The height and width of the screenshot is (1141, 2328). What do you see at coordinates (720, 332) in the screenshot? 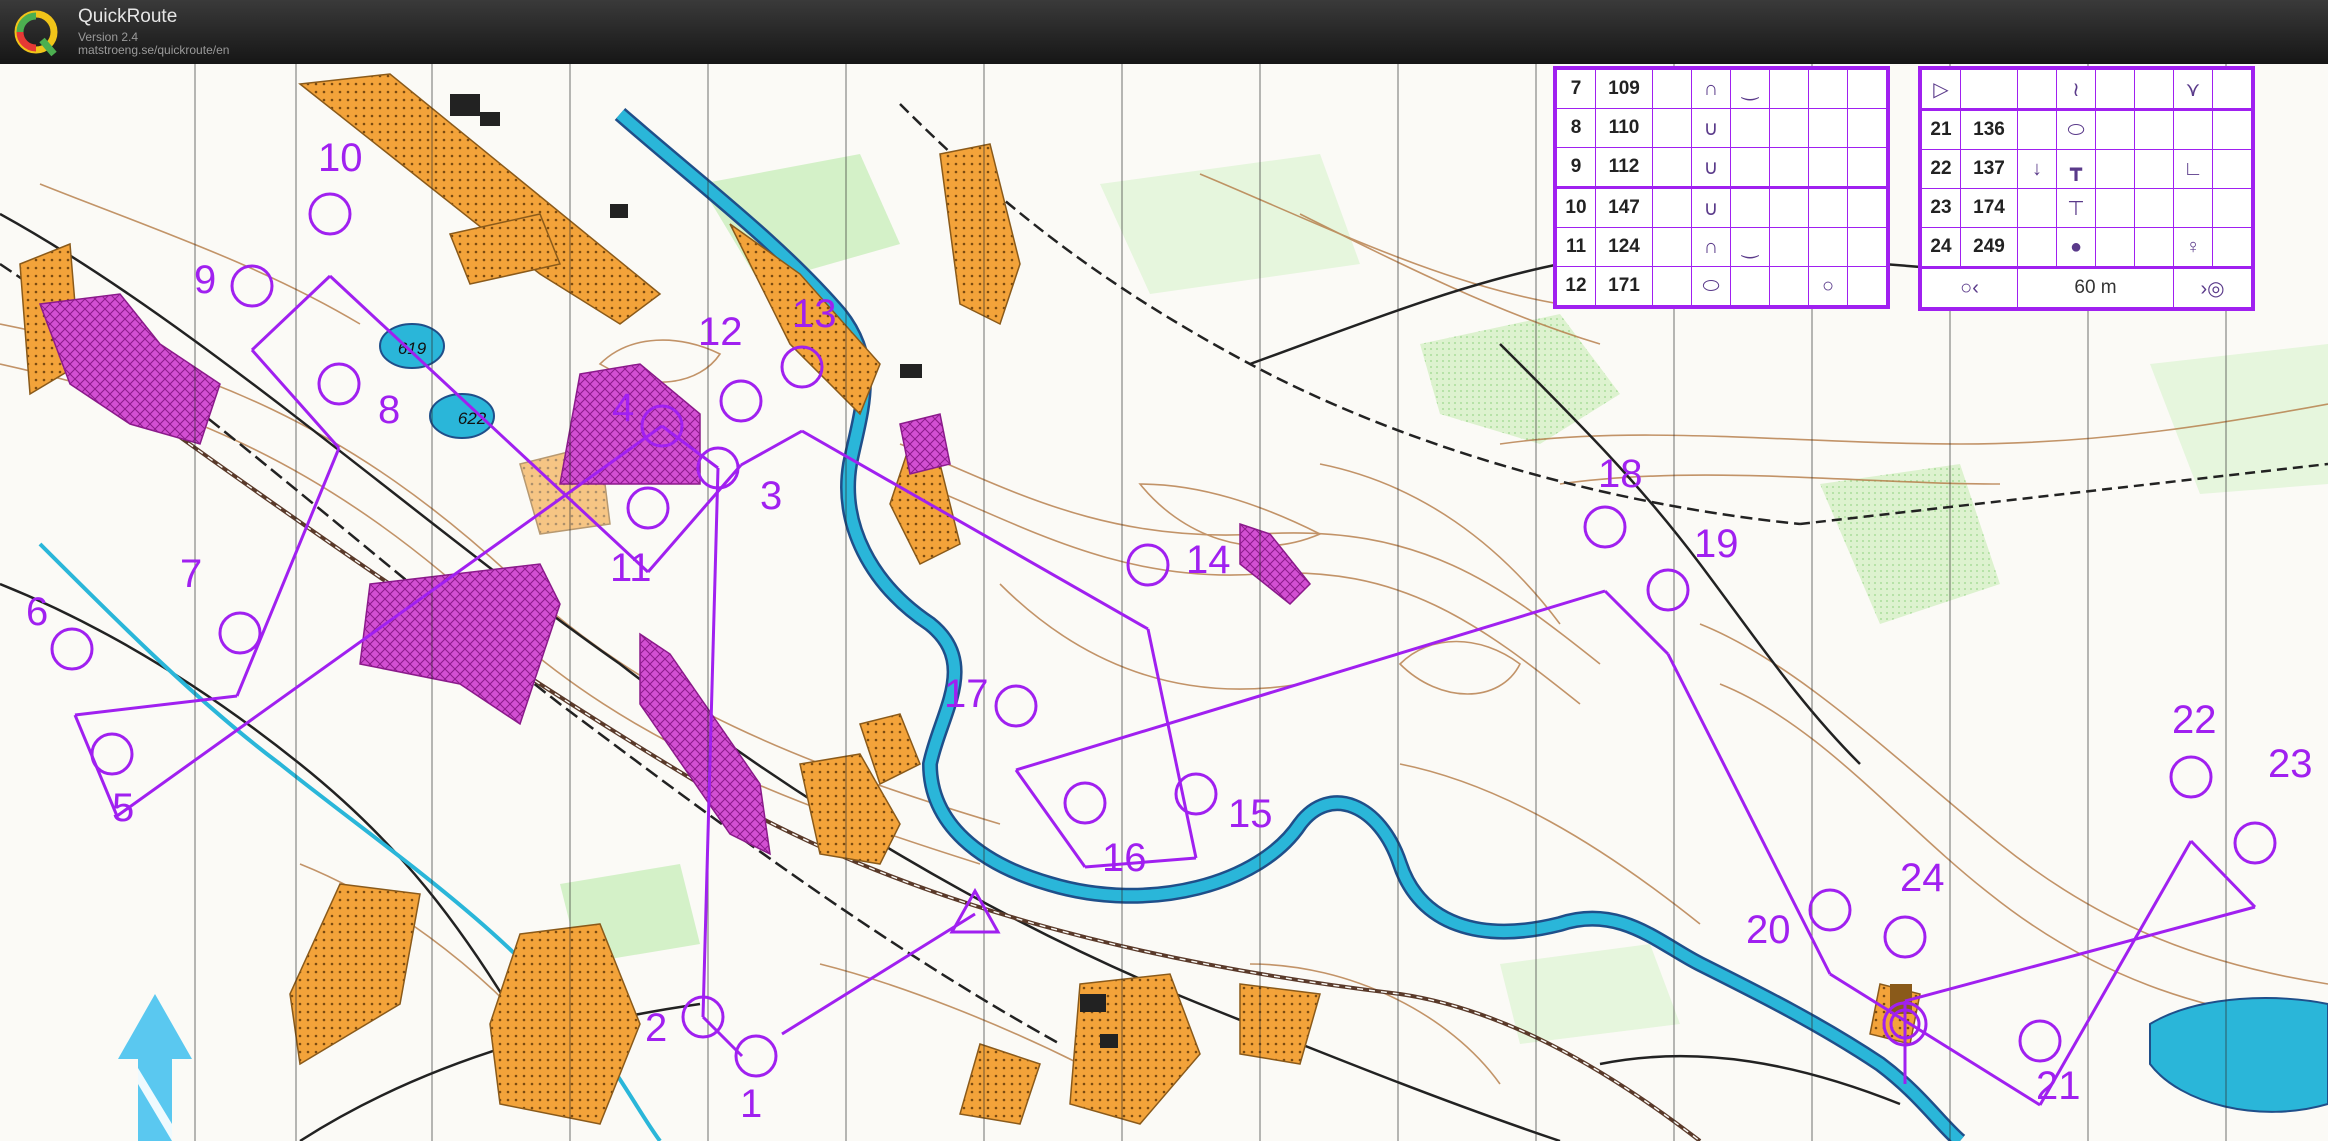
I see `control-label-12: 12` at bounding box center [720, 332].